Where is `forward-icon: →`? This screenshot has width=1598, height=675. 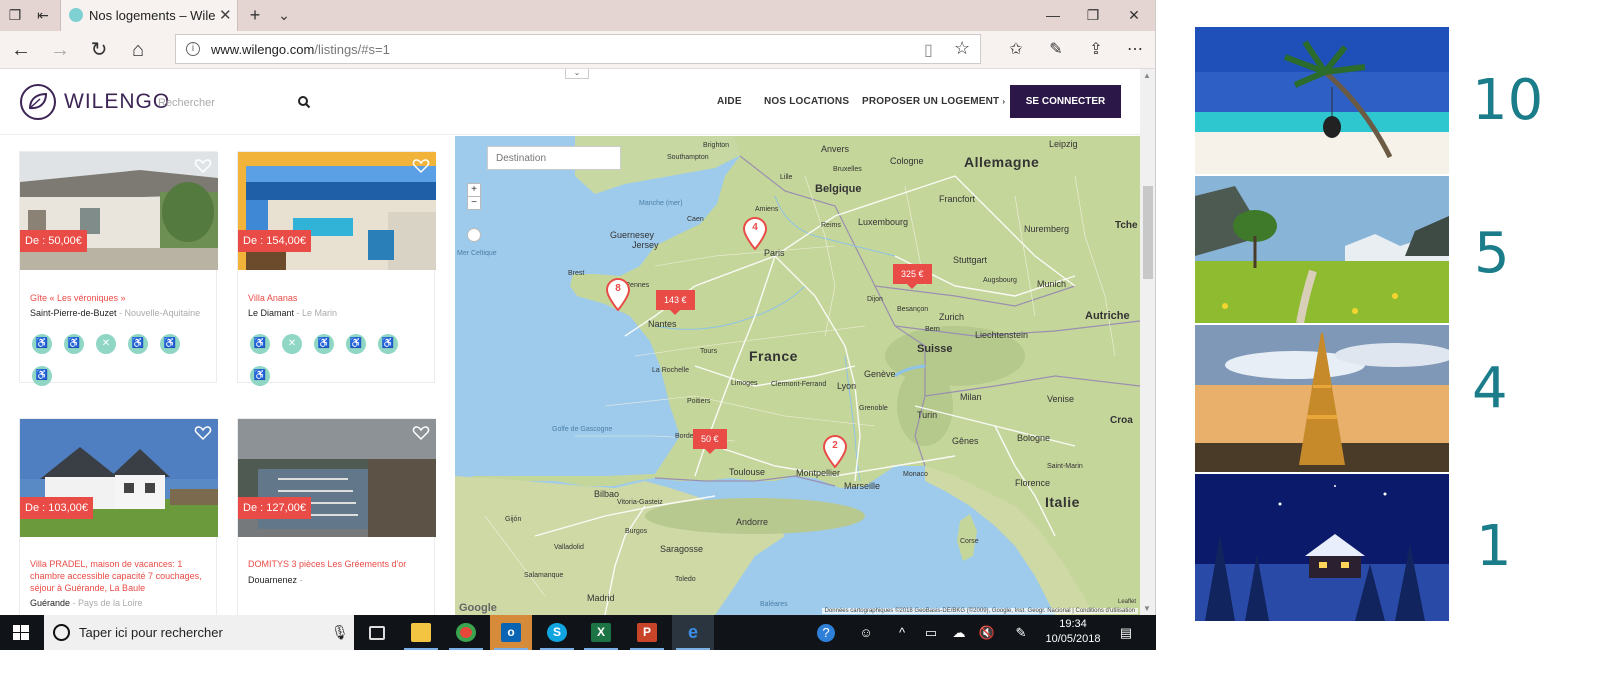 forward-icon: → is located at coordinates (60, 50).